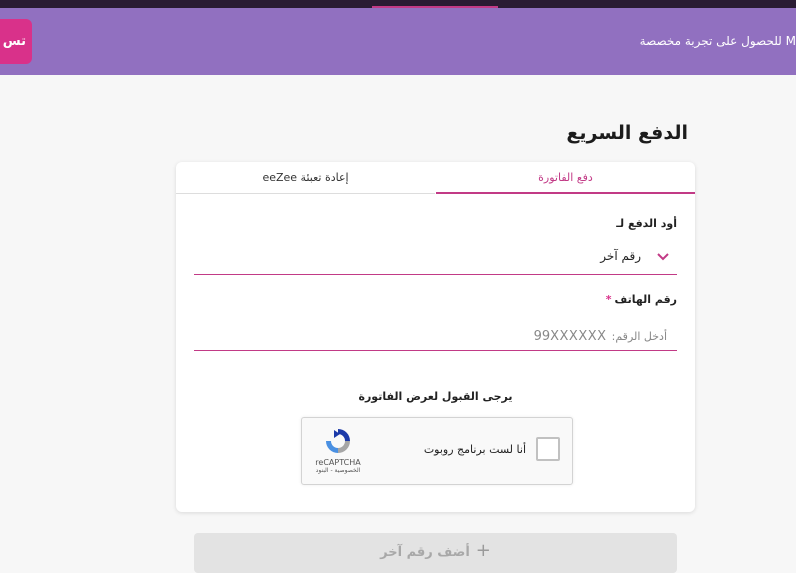  What do you see at coordinates (565, 178) in the screenshot?
I see `tab-pay-bill: دفع الفاتورة` at bounding box center [565, 178].